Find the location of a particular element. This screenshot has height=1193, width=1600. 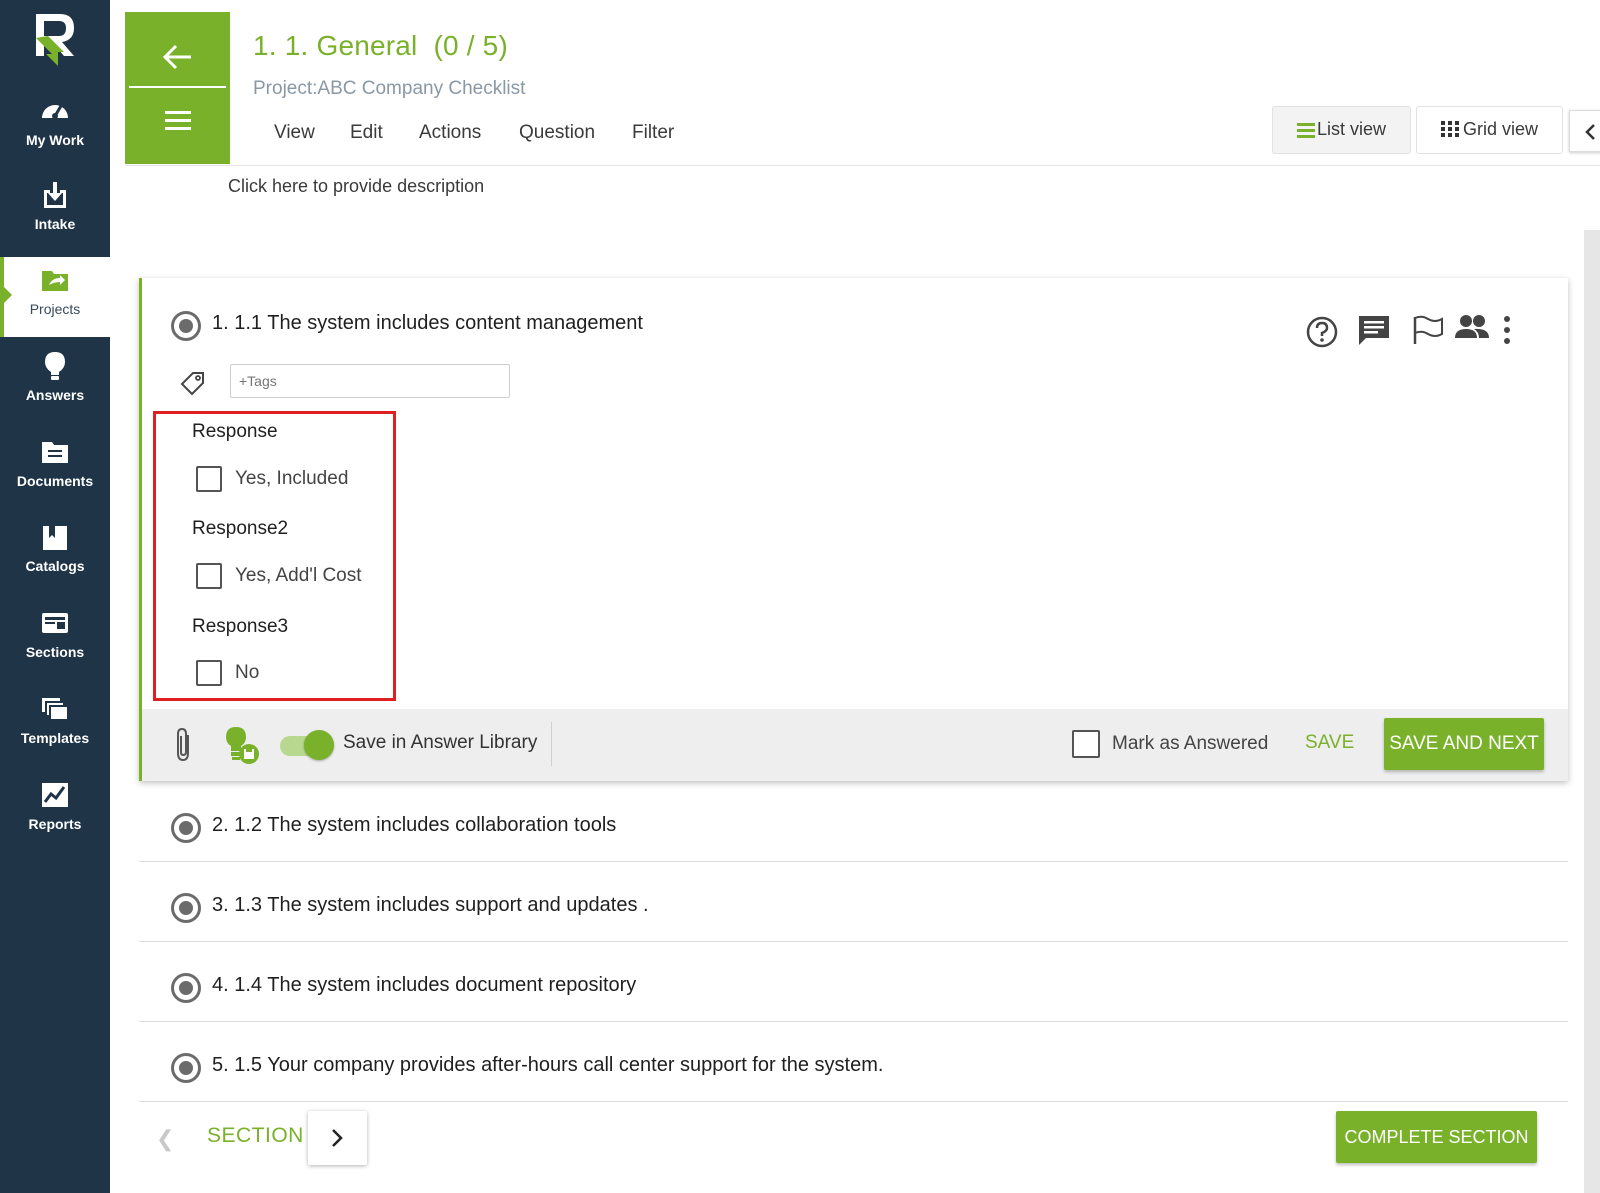

sidebar-item-label: Documents is located at coordinates (55, 481).